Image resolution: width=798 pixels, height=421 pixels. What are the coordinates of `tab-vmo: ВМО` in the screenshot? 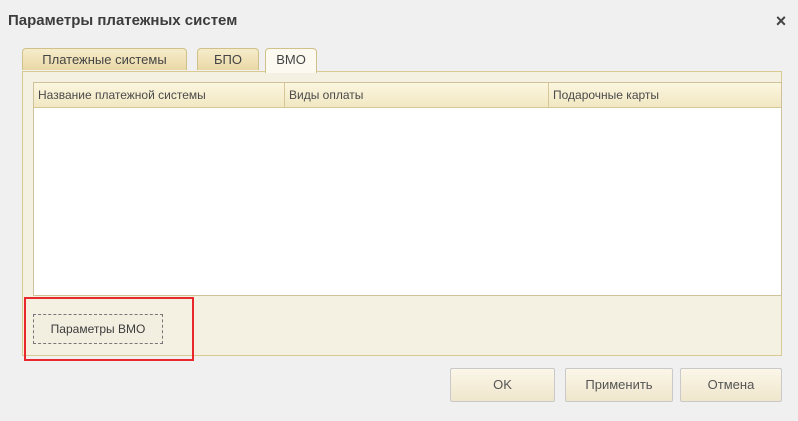 It's located at (291, 60).